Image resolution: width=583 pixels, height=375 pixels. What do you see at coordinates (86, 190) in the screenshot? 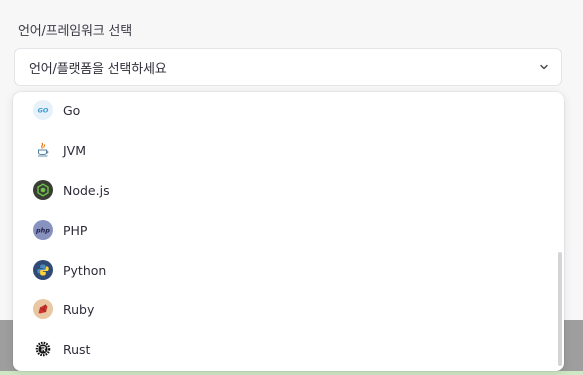
I see `option-label: Node.js` at bounding box center [86, 190].